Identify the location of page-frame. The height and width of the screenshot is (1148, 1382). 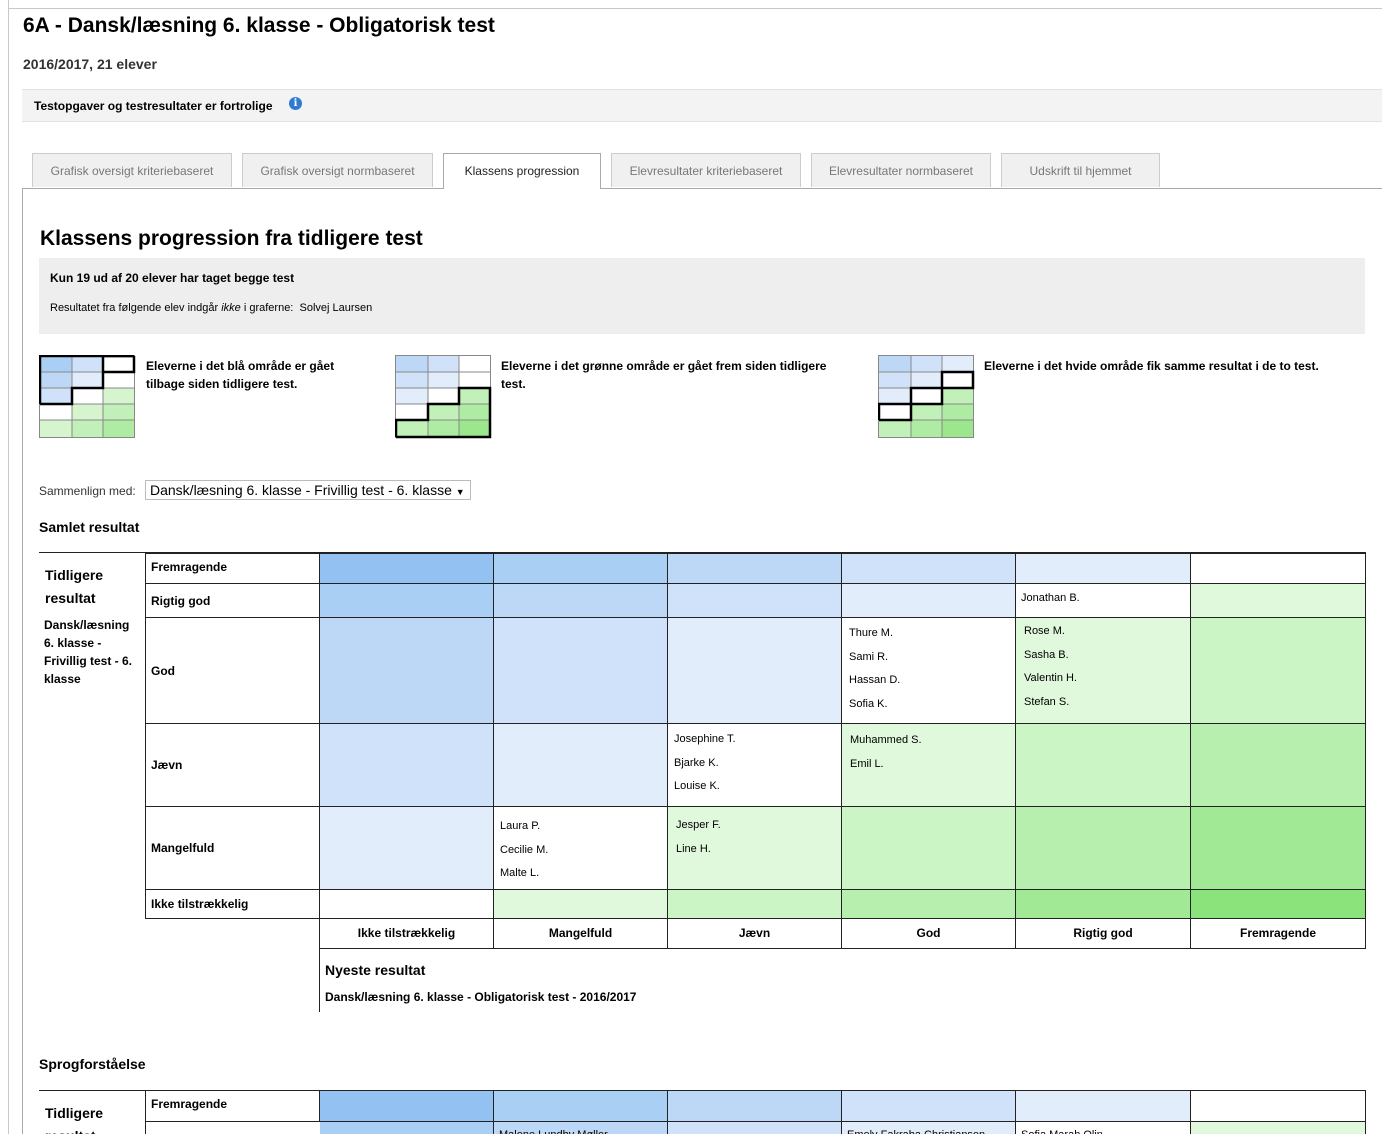
(8, 573).